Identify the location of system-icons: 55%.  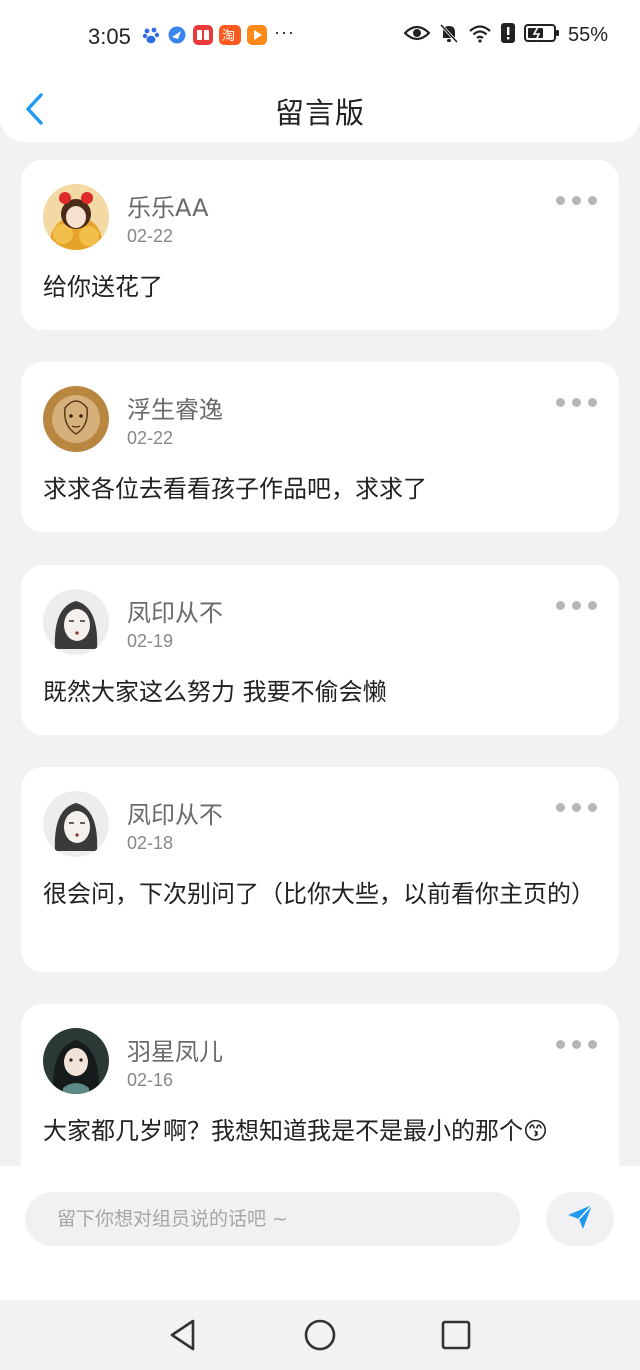
(505, 35).